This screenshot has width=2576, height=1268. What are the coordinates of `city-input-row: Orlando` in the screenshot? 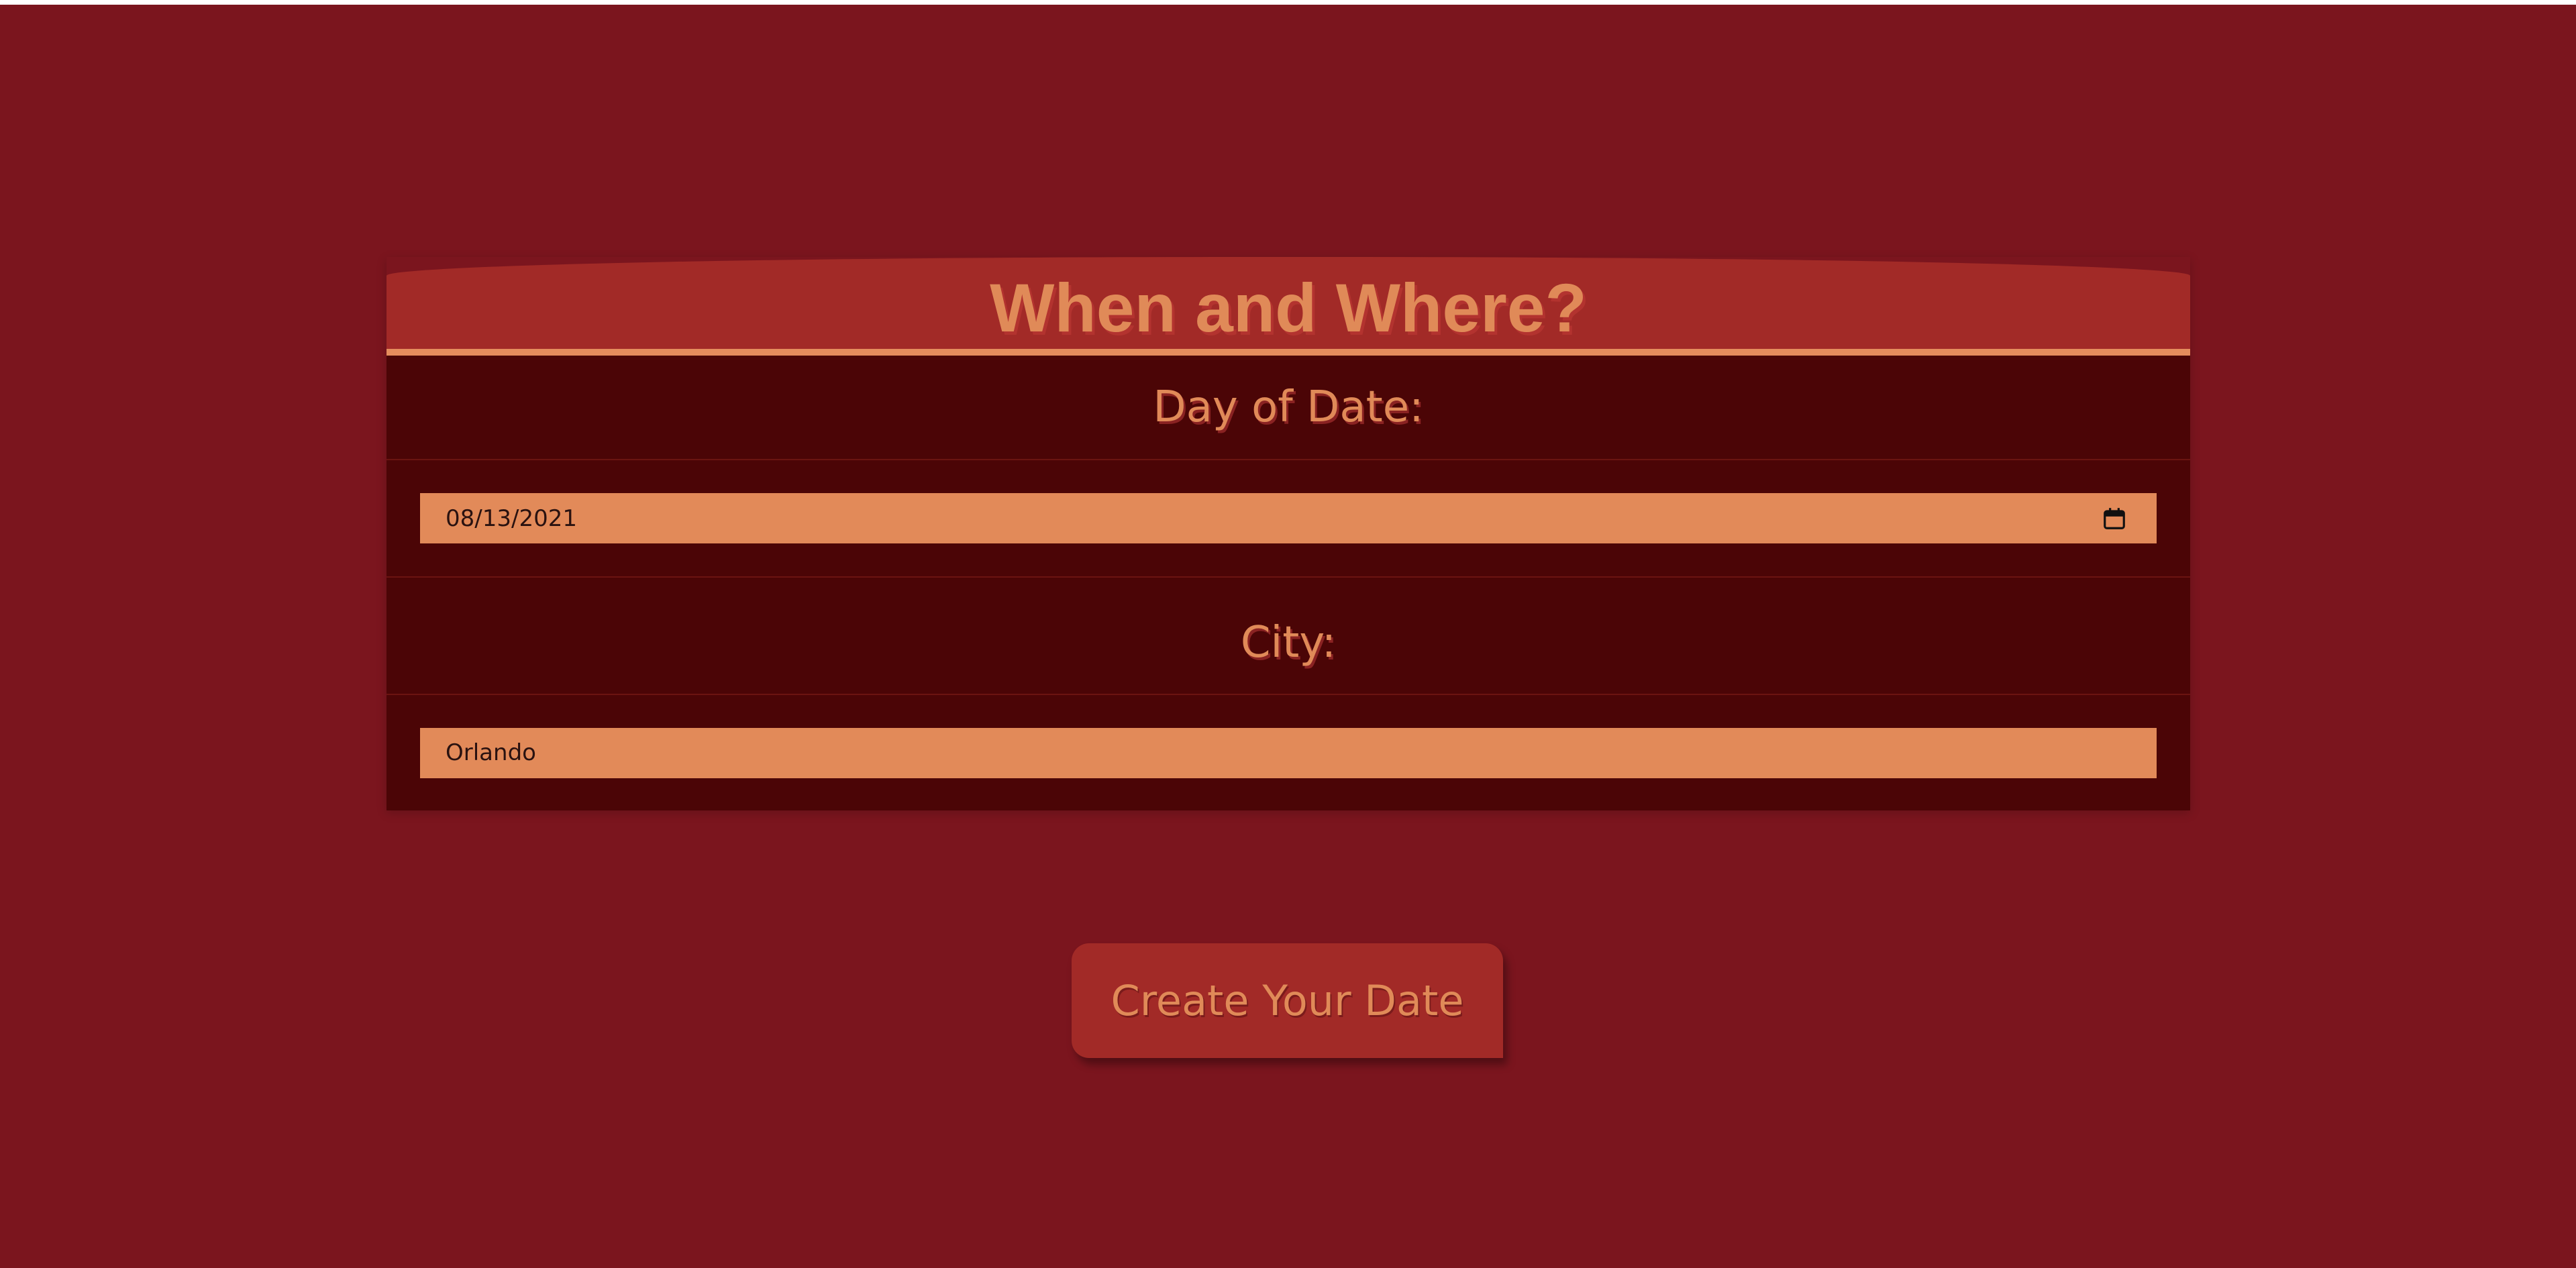 It's located at (1288, 752).